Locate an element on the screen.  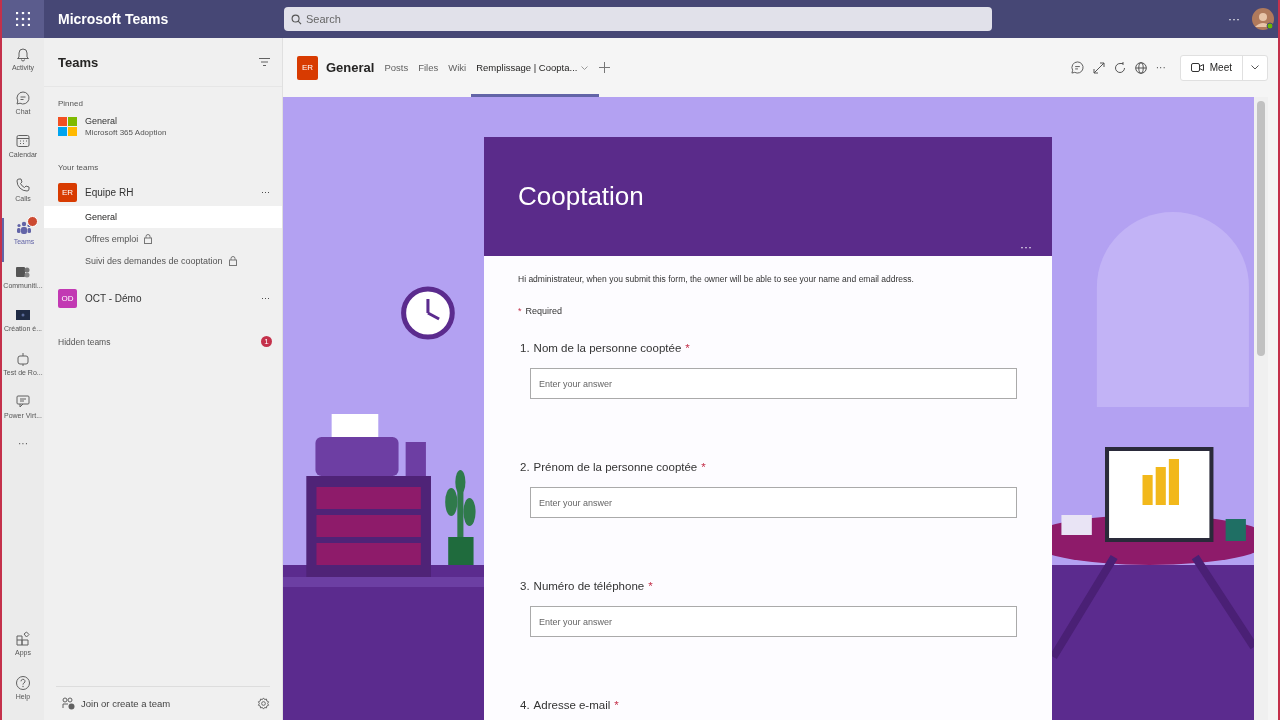
tab: Files is located at coordinates (428, 67).